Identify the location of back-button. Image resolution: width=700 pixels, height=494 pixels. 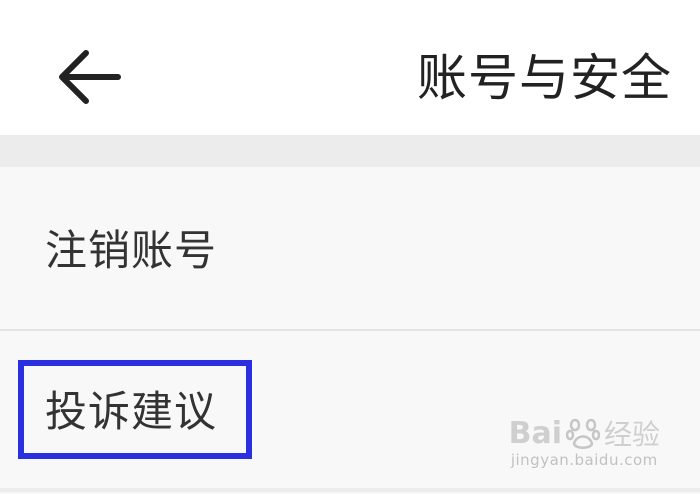
(90, 77).